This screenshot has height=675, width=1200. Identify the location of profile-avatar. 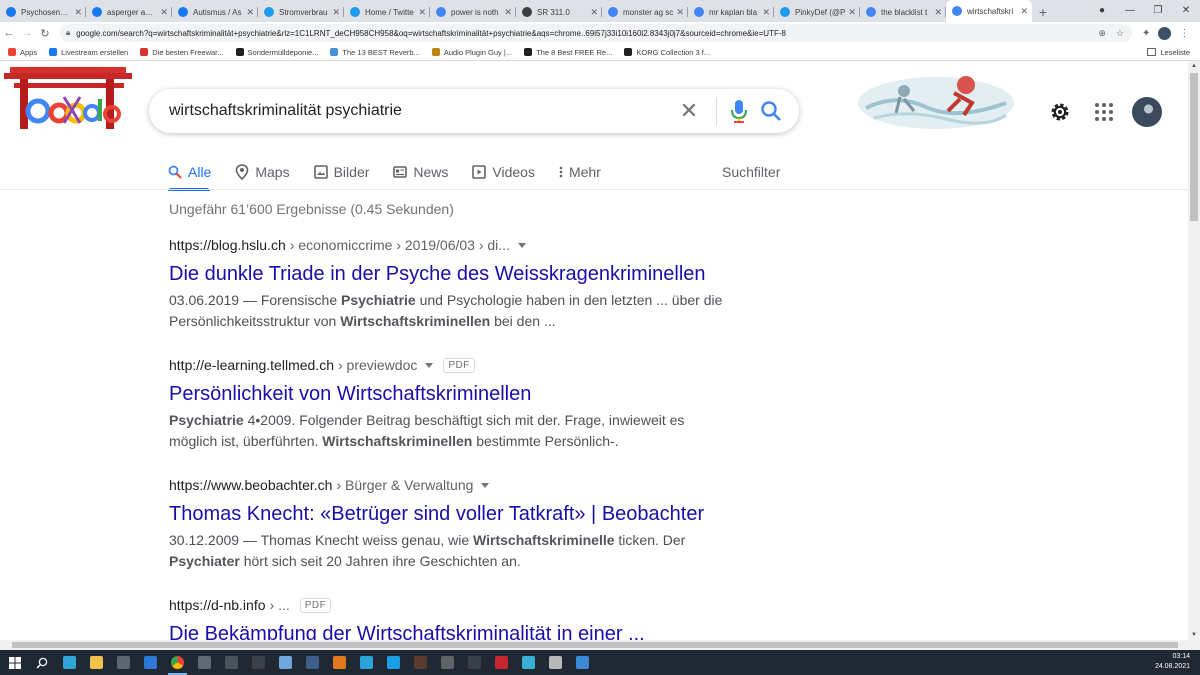
(1165, 33).